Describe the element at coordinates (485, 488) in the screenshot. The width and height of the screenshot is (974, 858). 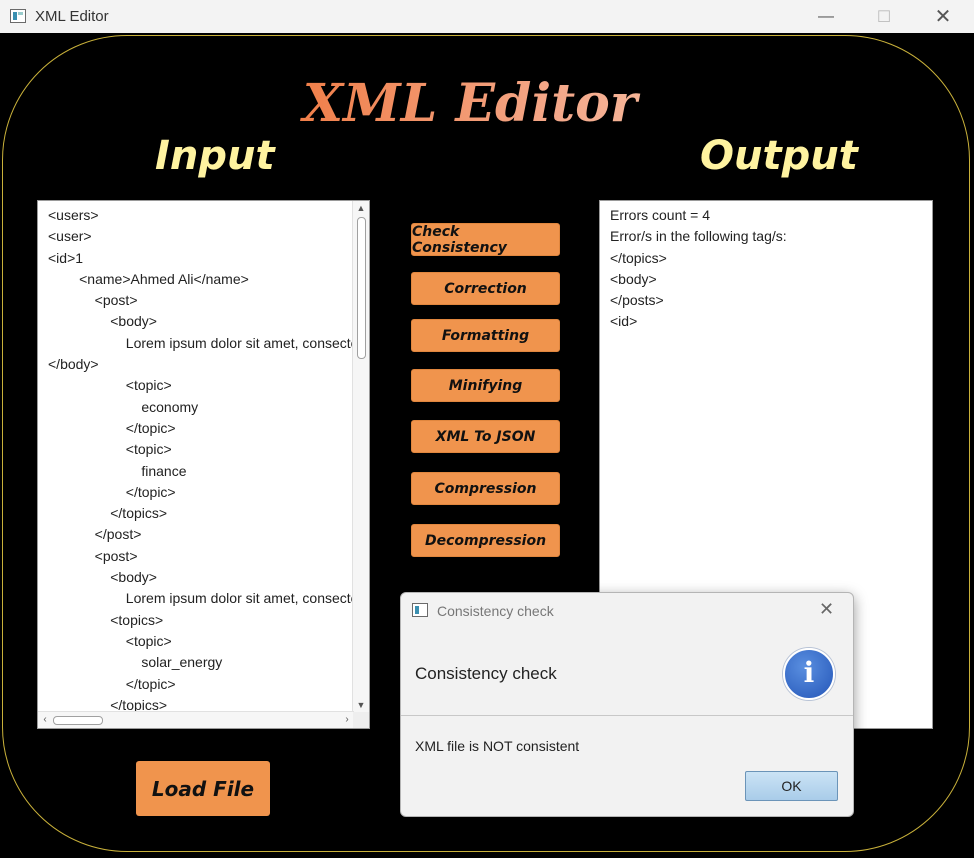
I see `compression-button: Compression` at that location.